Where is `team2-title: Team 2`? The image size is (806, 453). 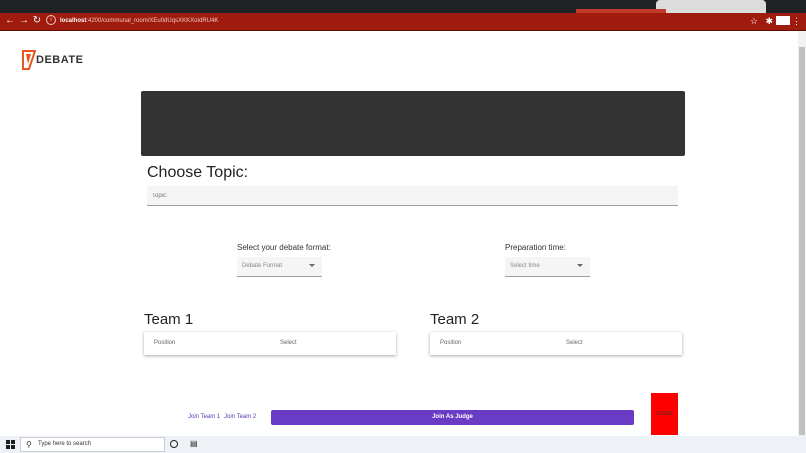 team2-title: Team 2 is located at coordinates (455, 319).